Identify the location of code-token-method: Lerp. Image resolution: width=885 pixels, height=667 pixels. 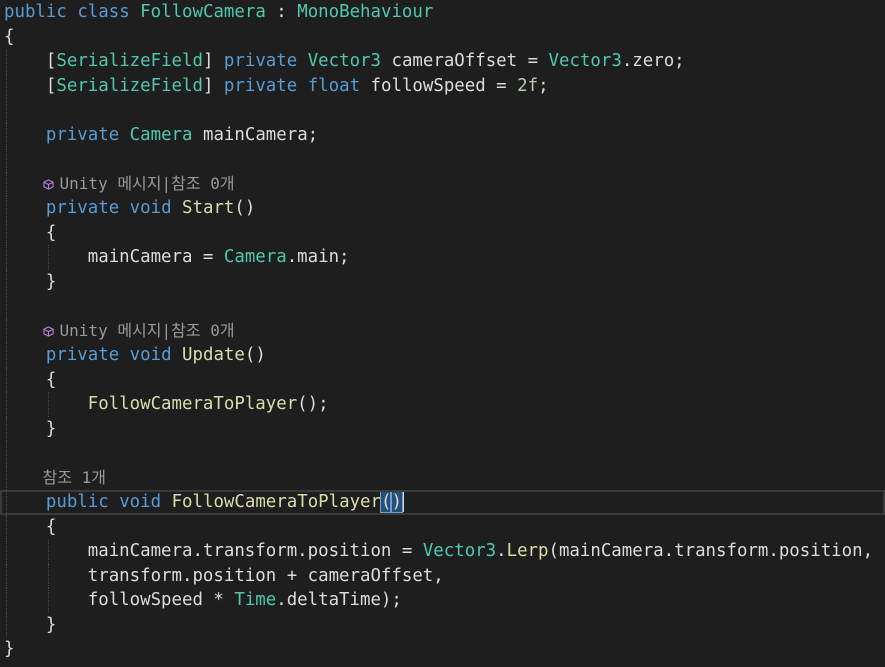
(527, 551).